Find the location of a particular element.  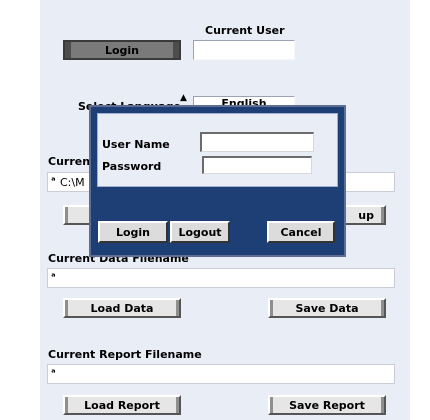

save-data-button: Save Data is located at coordinates (327, 308).